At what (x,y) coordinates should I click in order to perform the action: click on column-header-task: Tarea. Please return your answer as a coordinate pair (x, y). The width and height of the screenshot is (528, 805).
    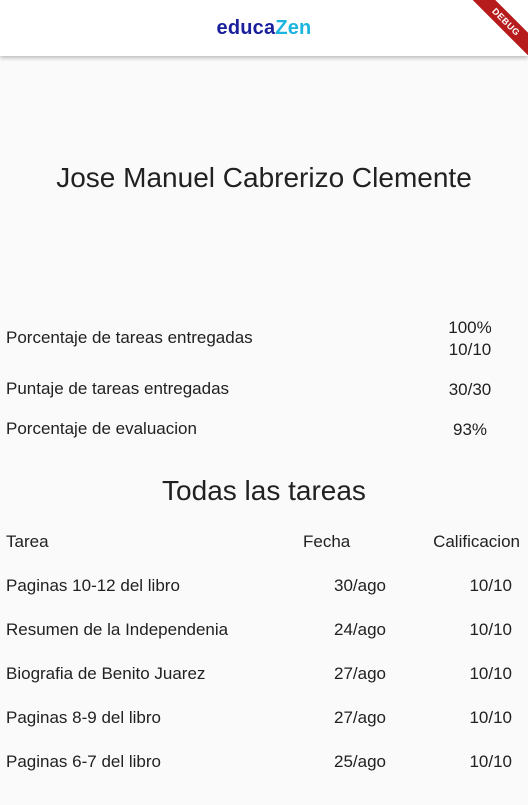
    Looking at the image, I should click on (27, 541).